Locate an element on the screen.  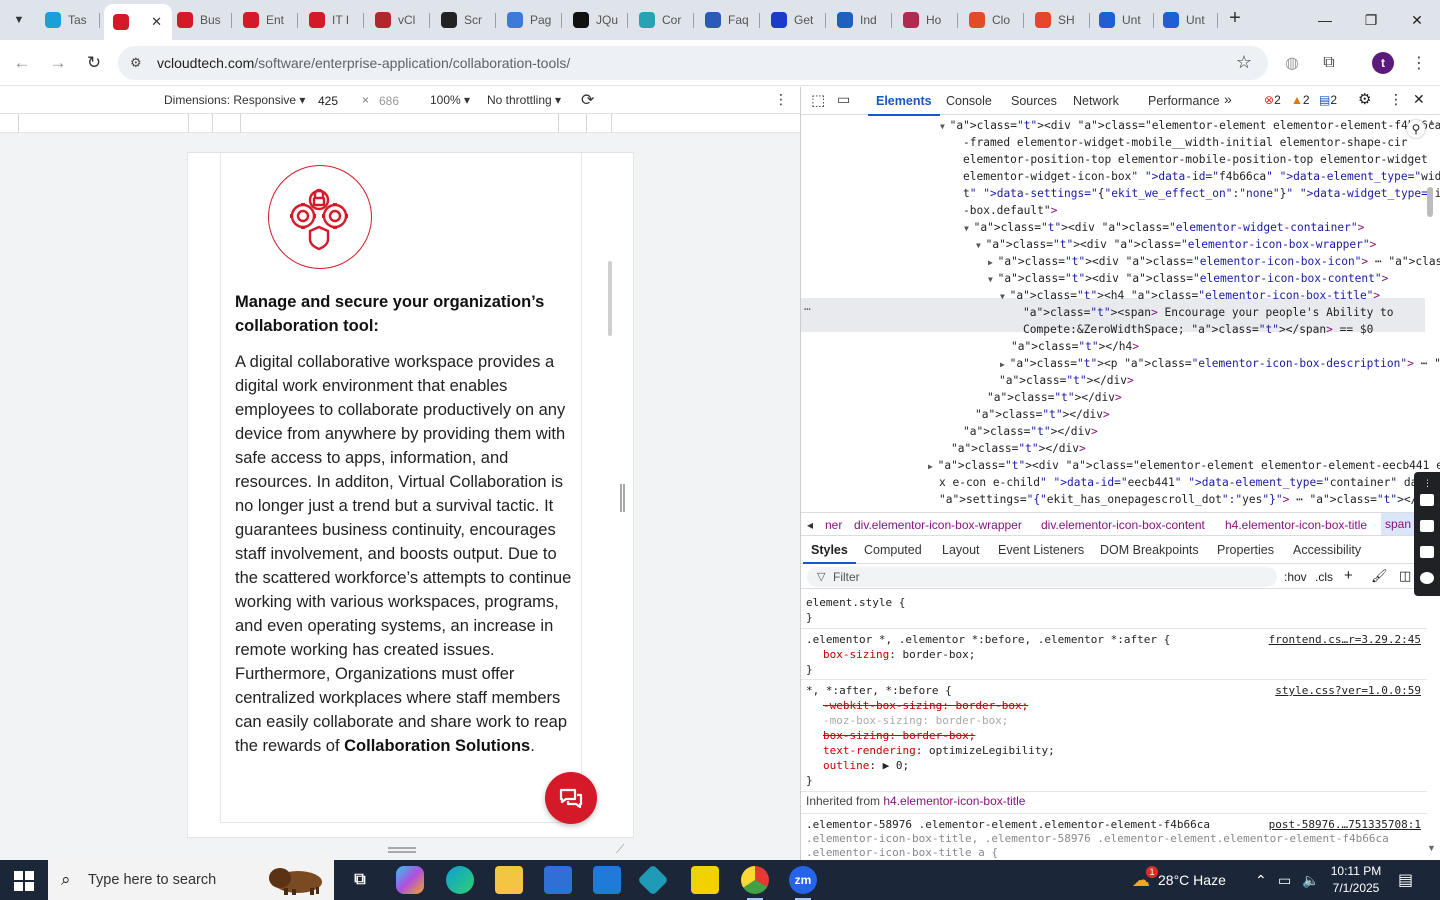
network-icon: ▭ is located at coordinates (1284, 880).